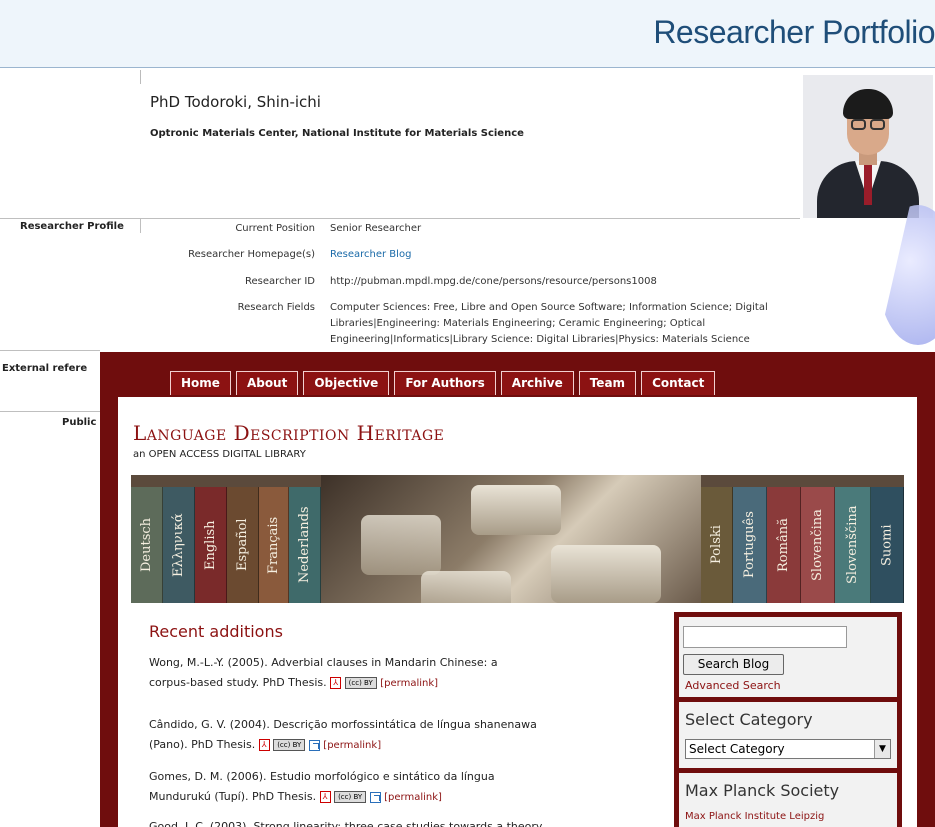 Image resolution: width=935 pixels, height=827 pixels. I want to click on decorative-swoosh, so click(906, 275).